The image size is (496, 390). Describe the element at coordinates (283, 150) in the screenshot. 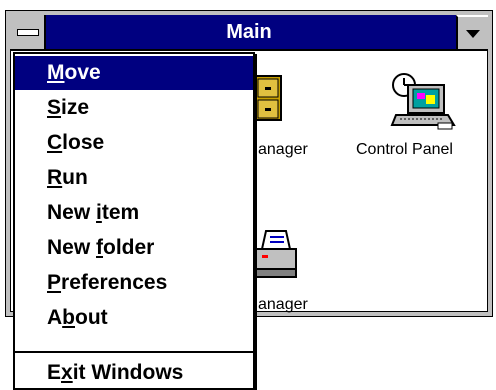

I see `file-manager-label: anager` at that location.